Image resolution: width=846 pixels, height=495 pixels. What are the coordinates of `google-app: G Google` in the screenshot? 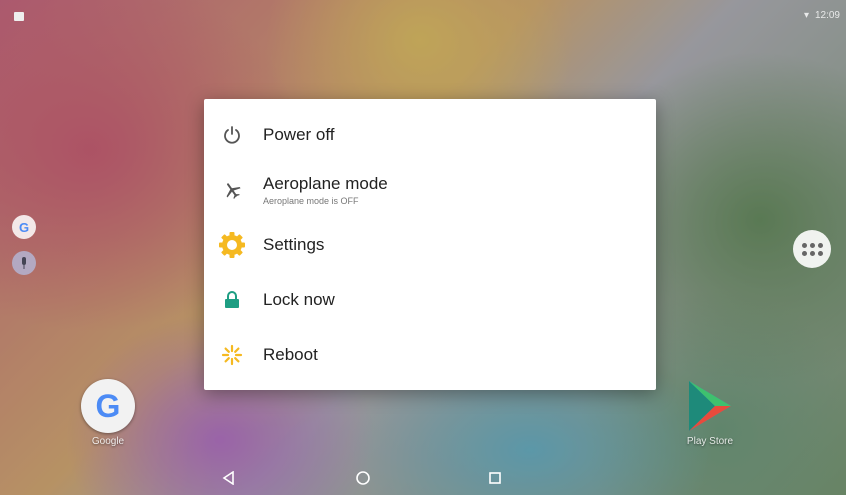 It's located at (108, 412).